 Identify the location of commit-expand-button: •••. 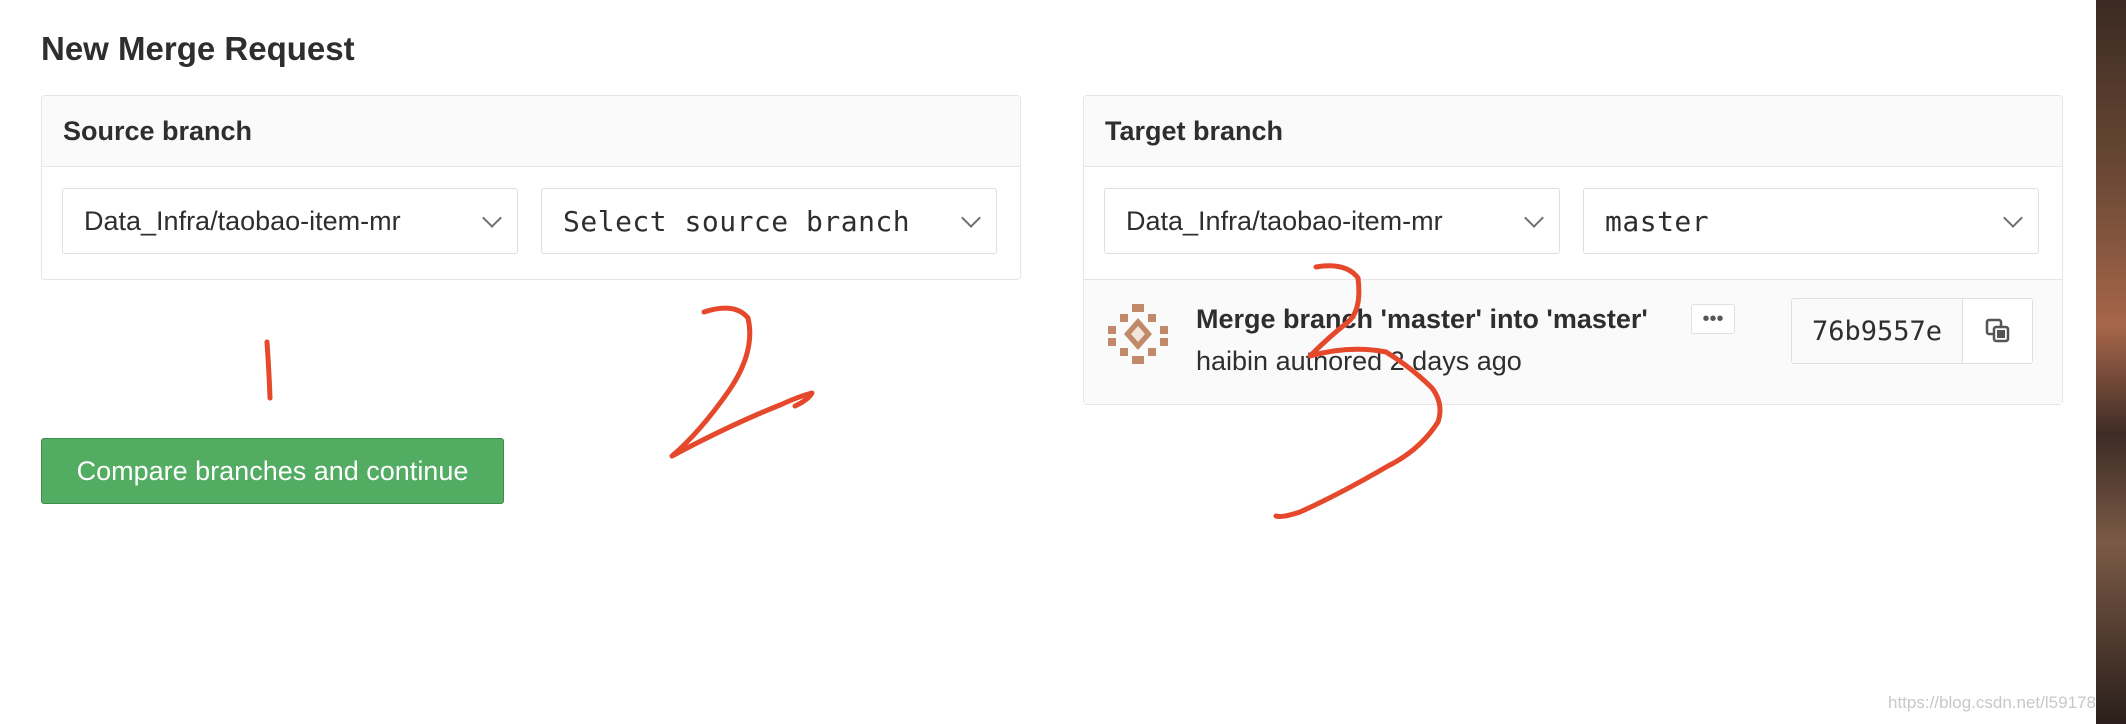
(1713, 319).